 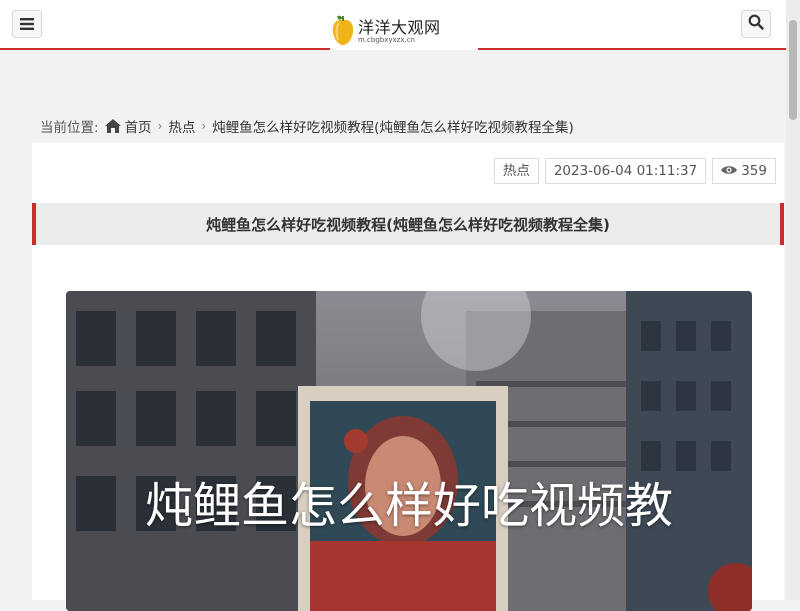 What do you see at coordinates (399, 27) in the screenshot?
I see `site-name: 洋洋大观网` at bounding box center [399, 27].